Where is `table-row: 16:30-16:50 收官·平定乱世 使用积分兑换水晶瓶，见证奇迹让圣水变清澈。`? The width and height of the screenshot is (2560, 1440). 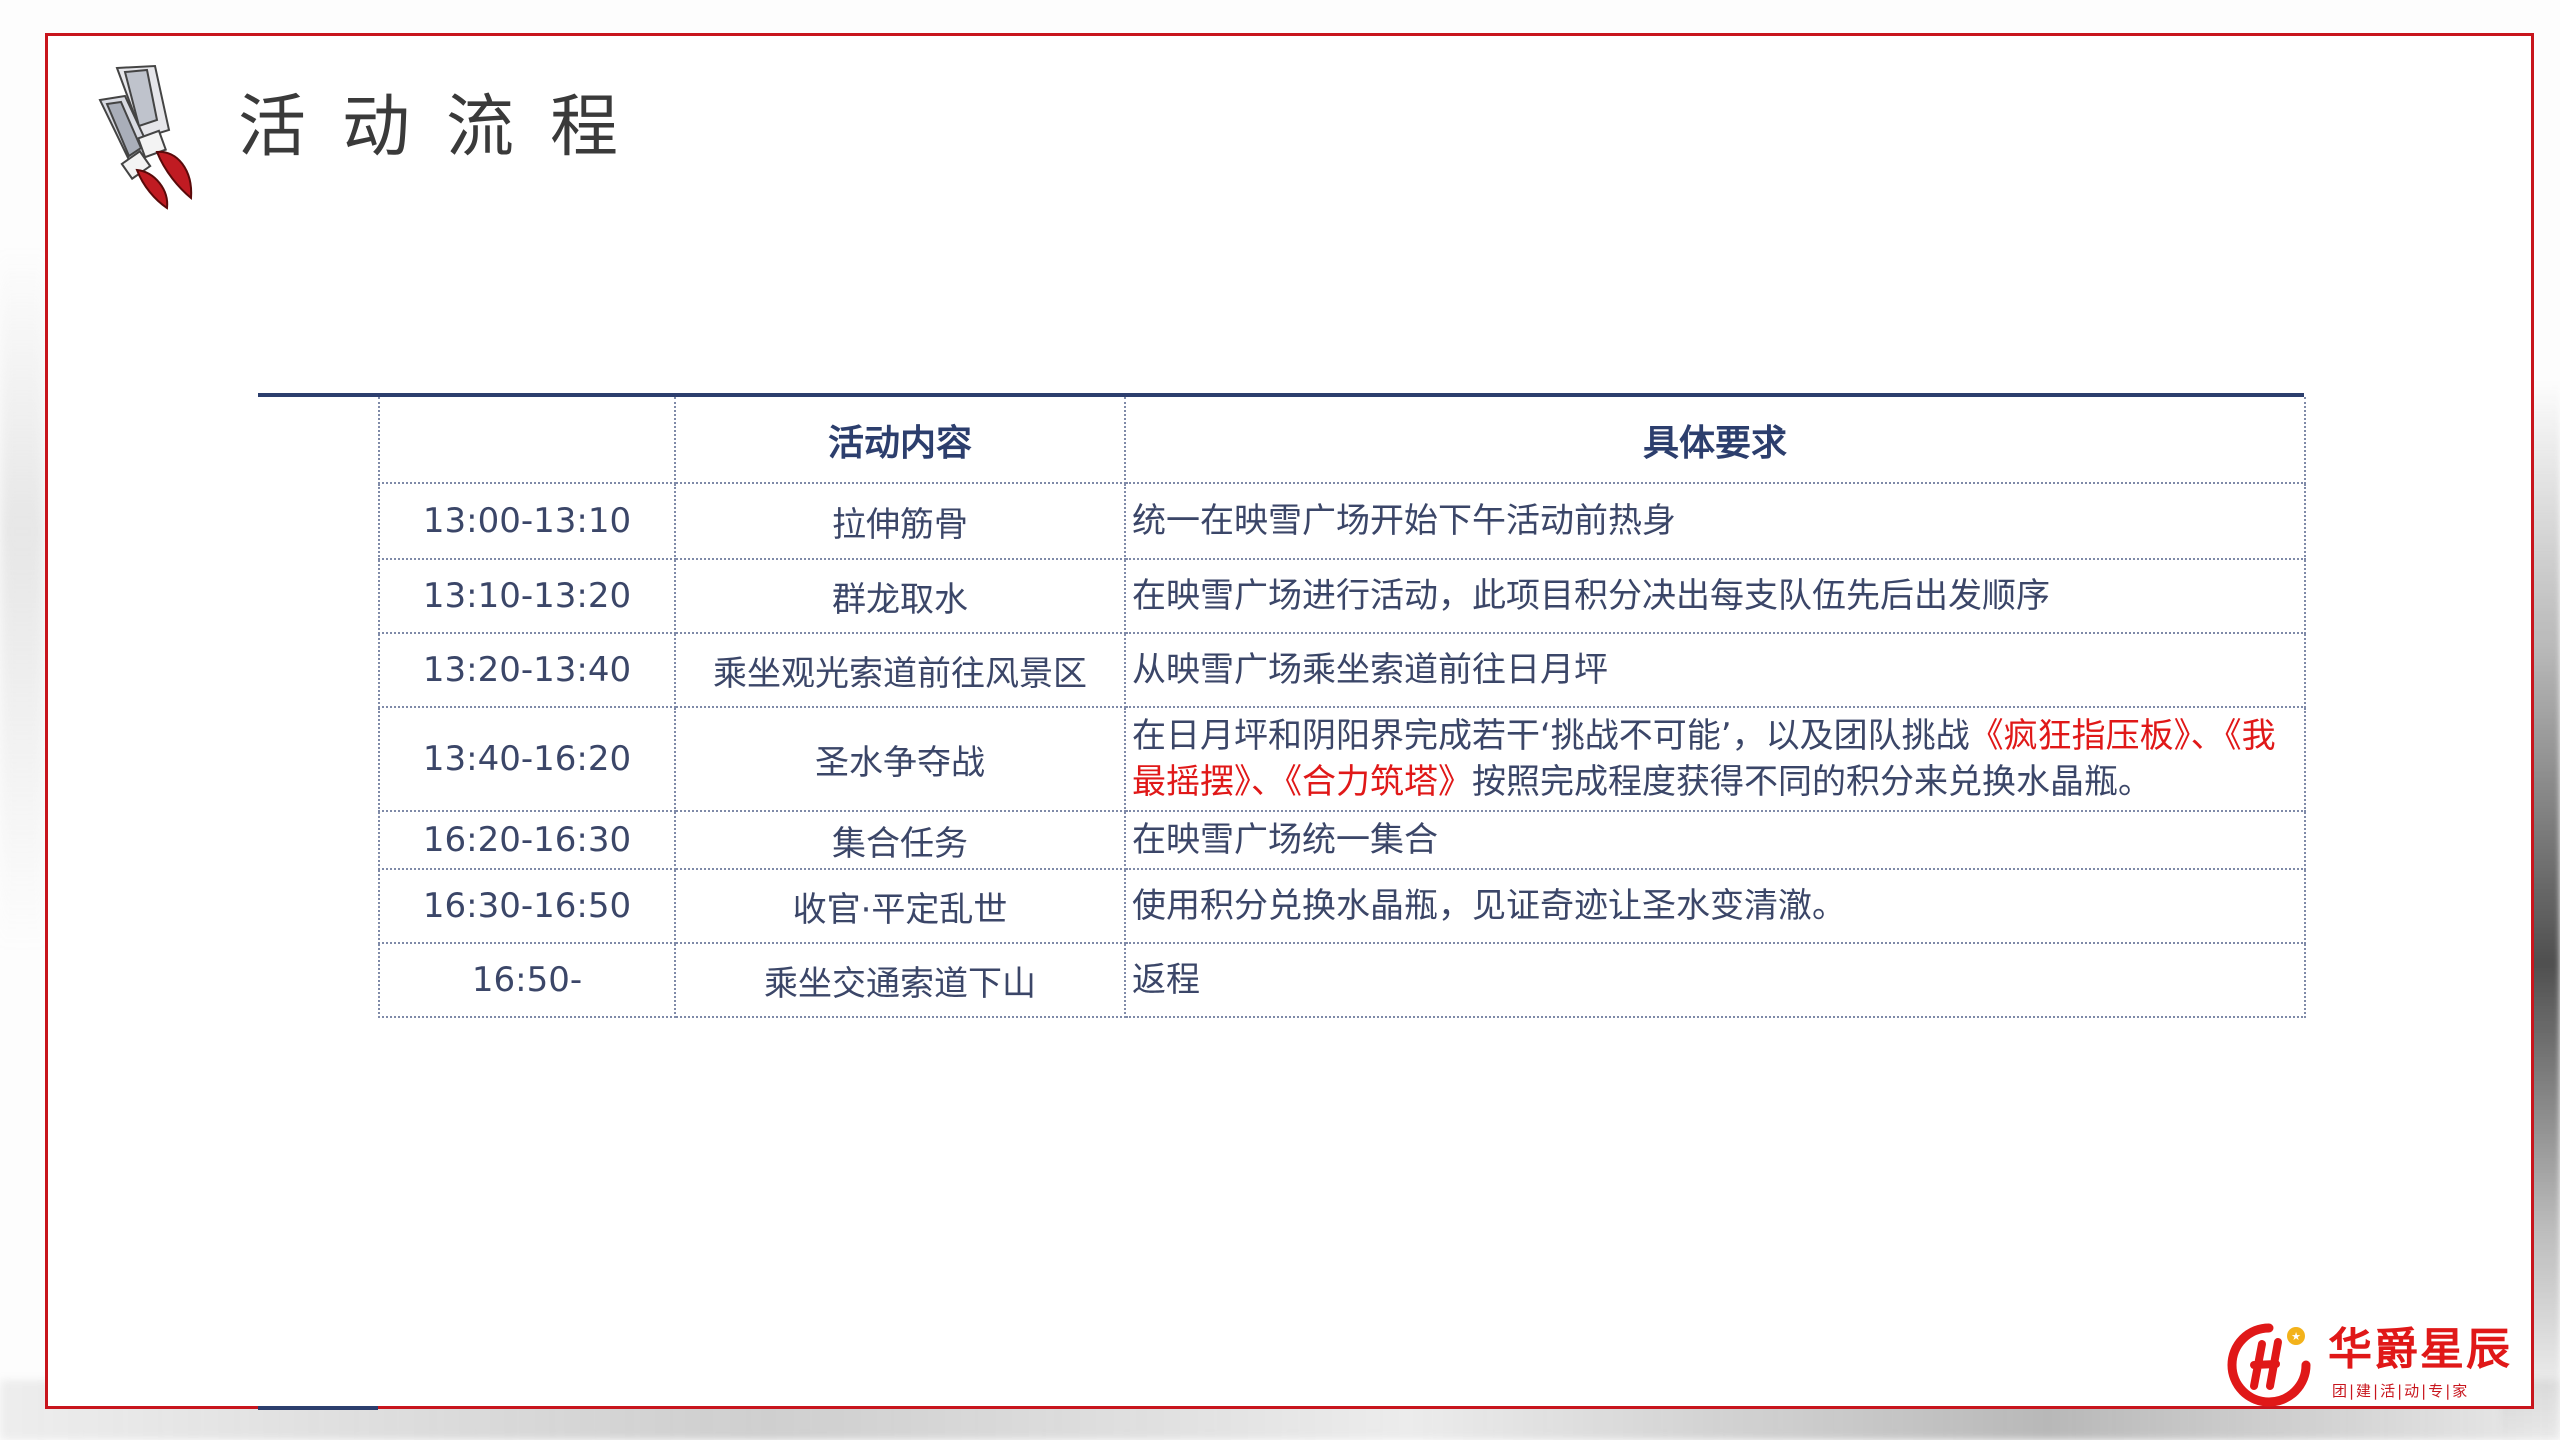 table-row: 16:30-16:50 收官·平定乱世 使用积分兑换水晶瓶，见证奇迹让圣水变清澈。 is located at coordinates (1342, 906).